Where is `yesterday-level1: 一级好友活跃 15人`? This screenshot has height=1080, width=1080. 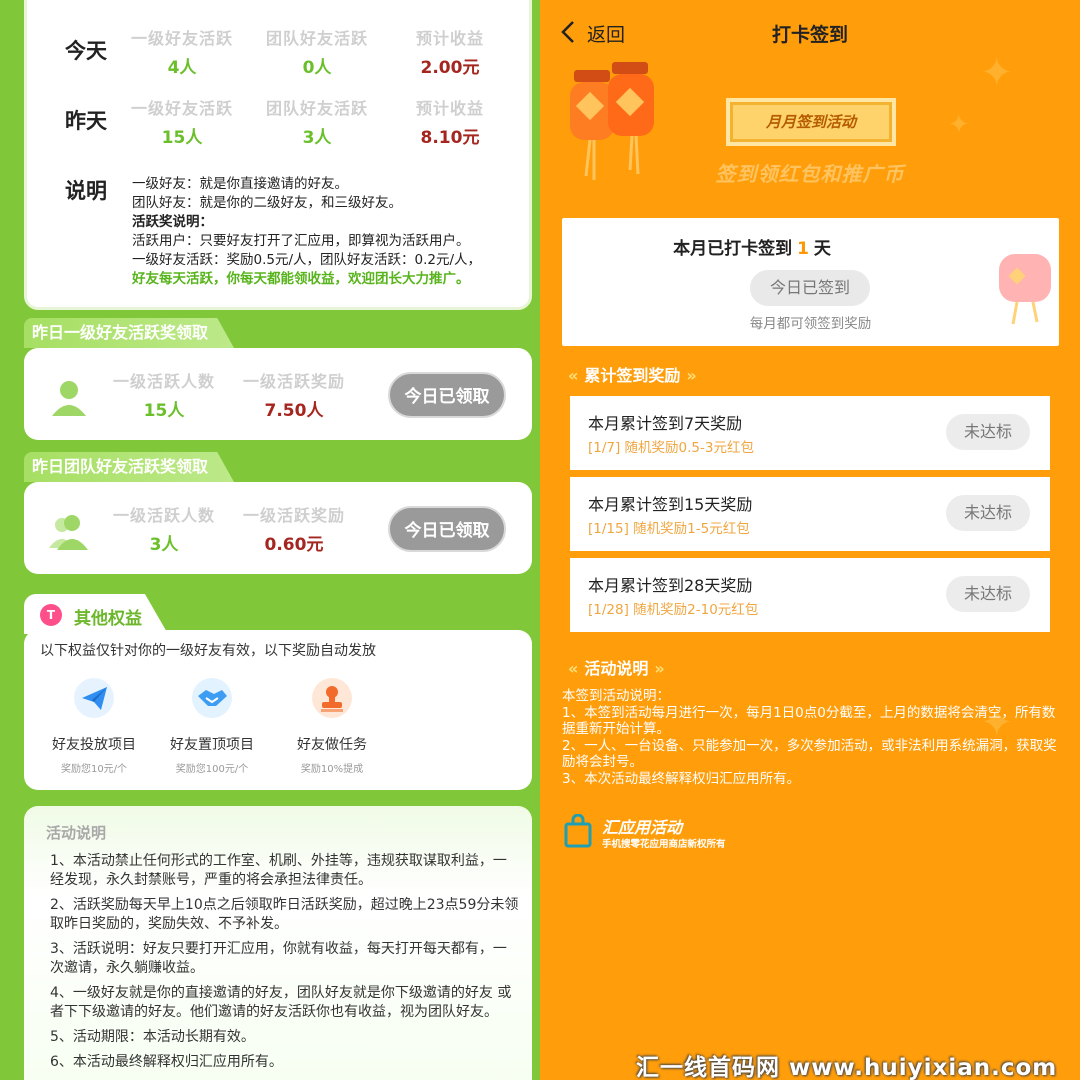
yesterday-level1: 一级好友活跃 15人 is located at coordinates (181, 123).